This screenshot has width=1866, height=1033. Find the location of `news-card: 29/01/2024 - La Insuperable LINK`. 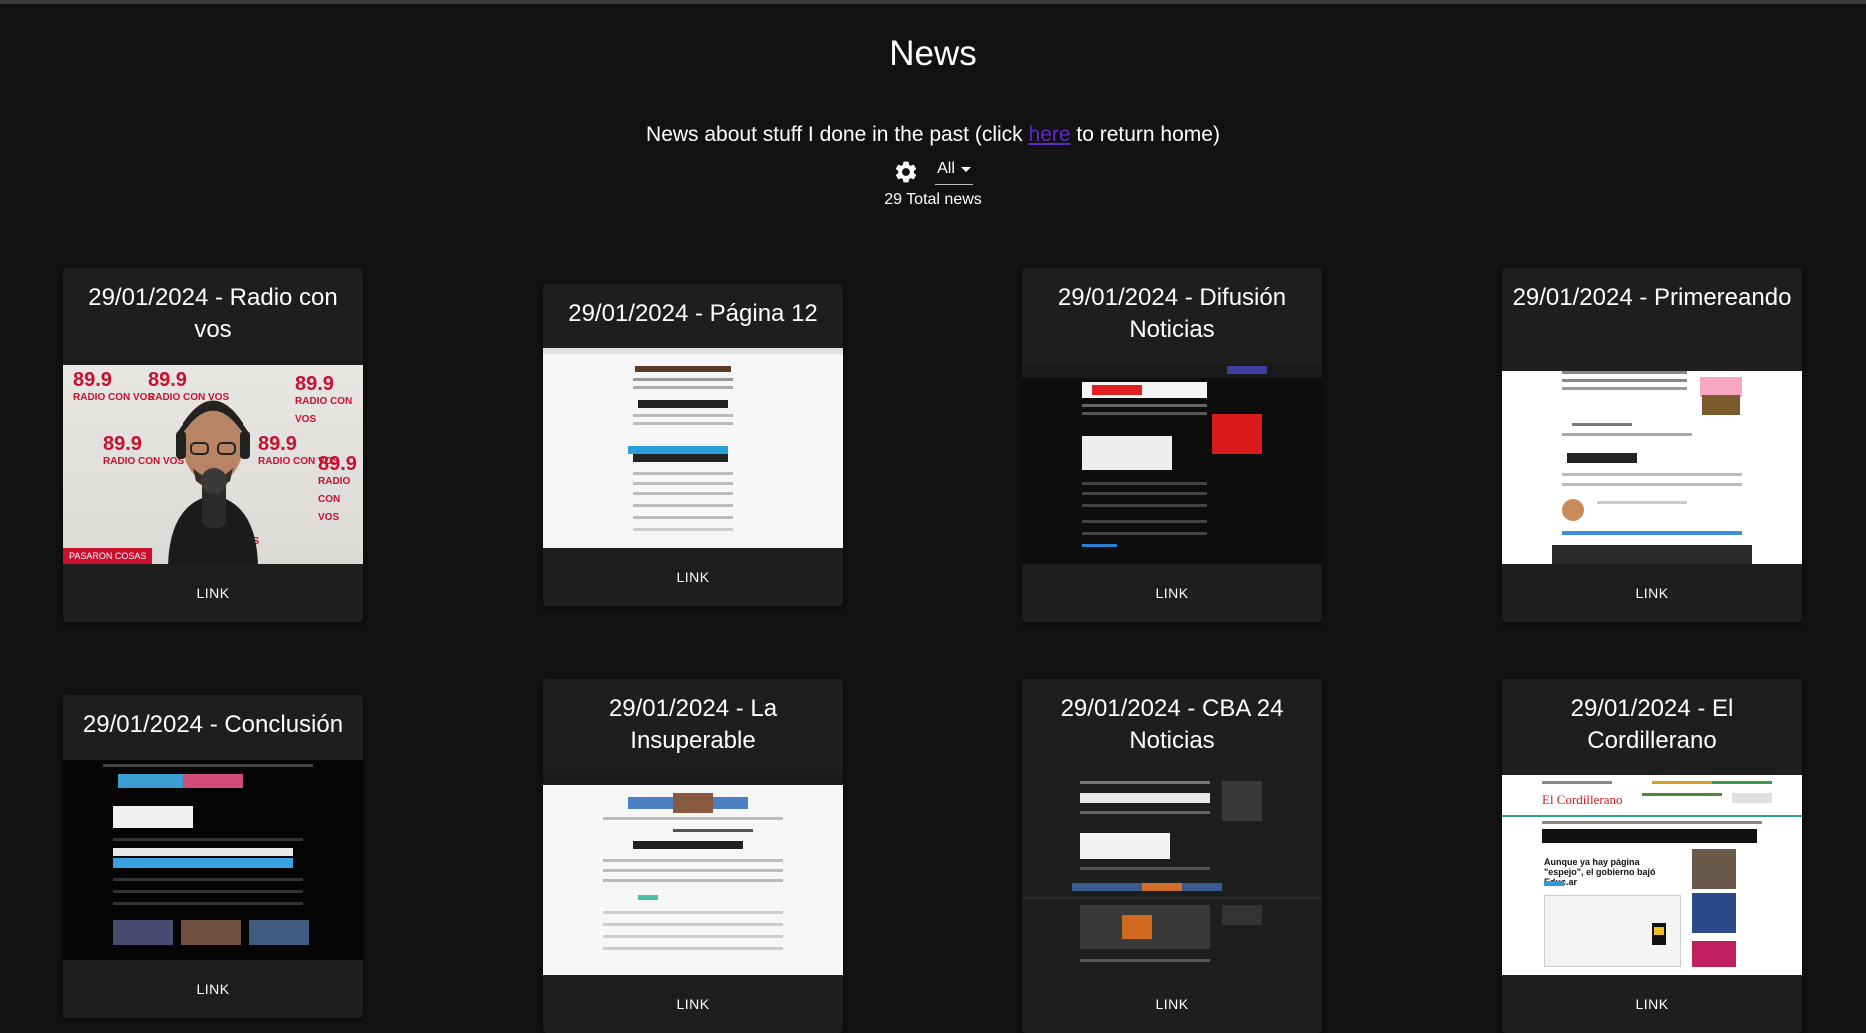

news-card: 29/01/2024 - La Insuperable LINK is located at coordinates (693, 856).